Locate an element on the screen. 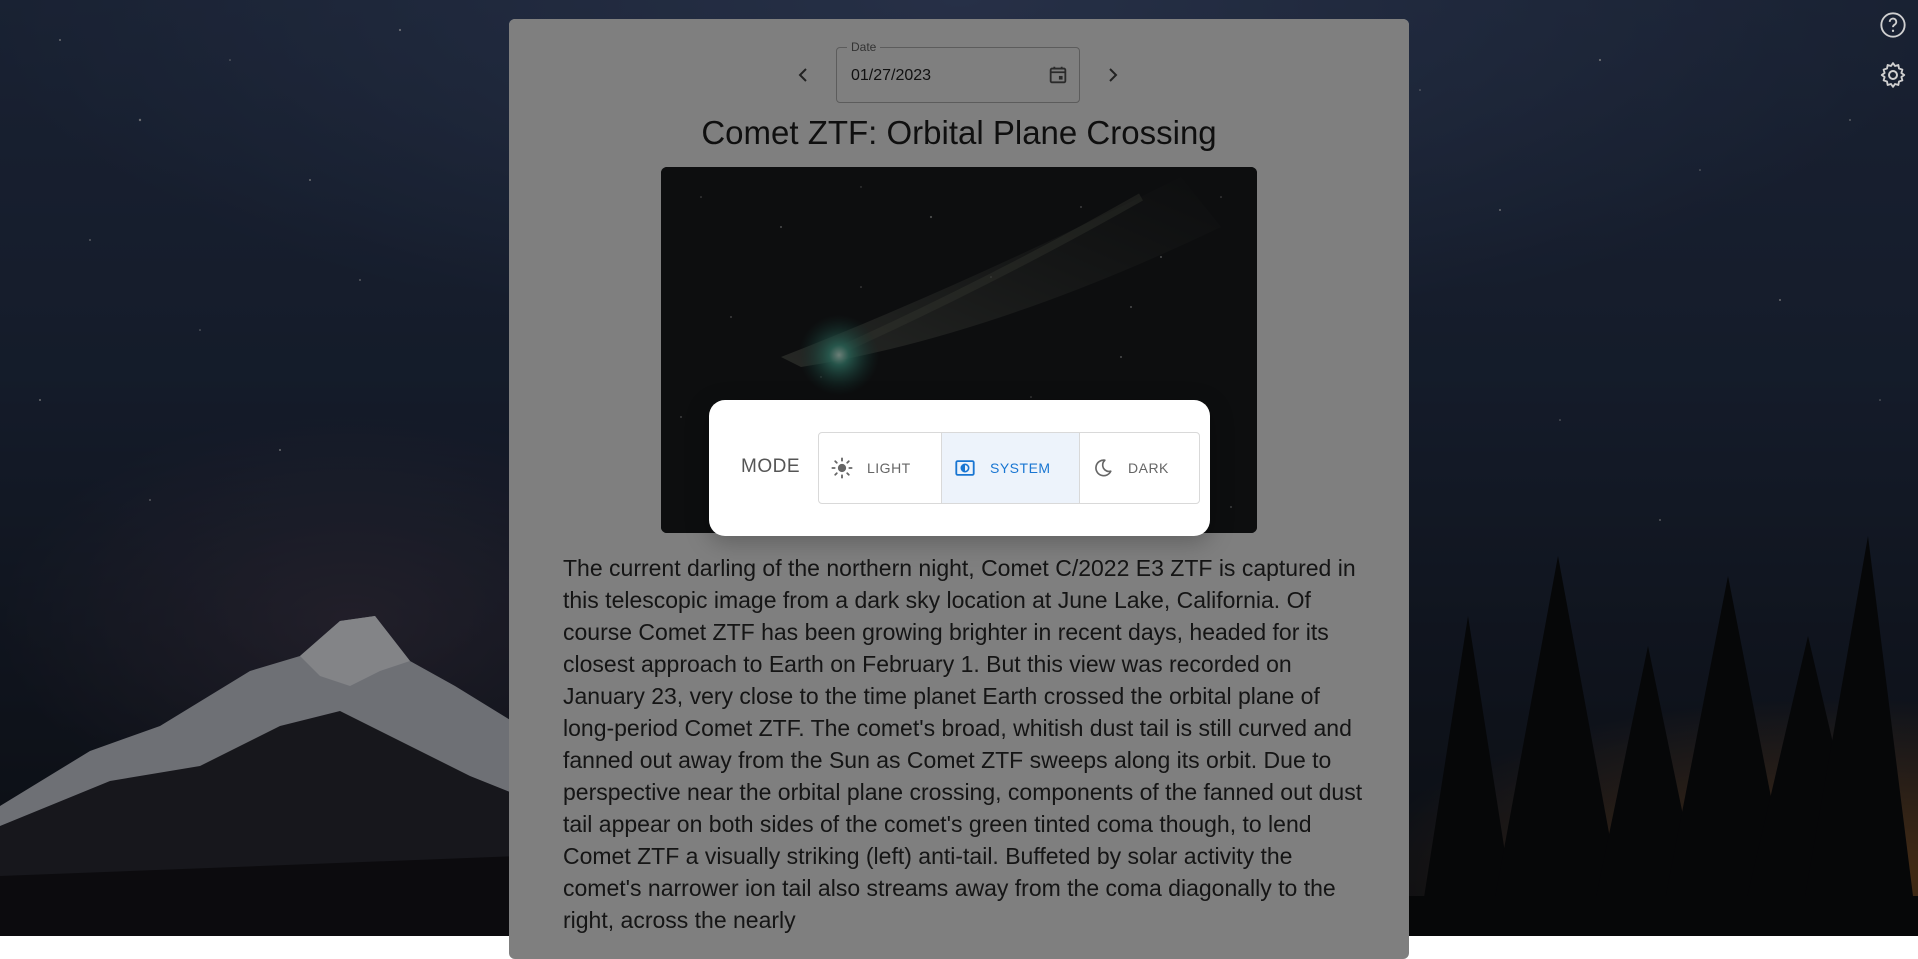 The height and width of the screenshot is (959, 1918). mode-system-button: SYSTEM is located at coordinates (1010, 468).